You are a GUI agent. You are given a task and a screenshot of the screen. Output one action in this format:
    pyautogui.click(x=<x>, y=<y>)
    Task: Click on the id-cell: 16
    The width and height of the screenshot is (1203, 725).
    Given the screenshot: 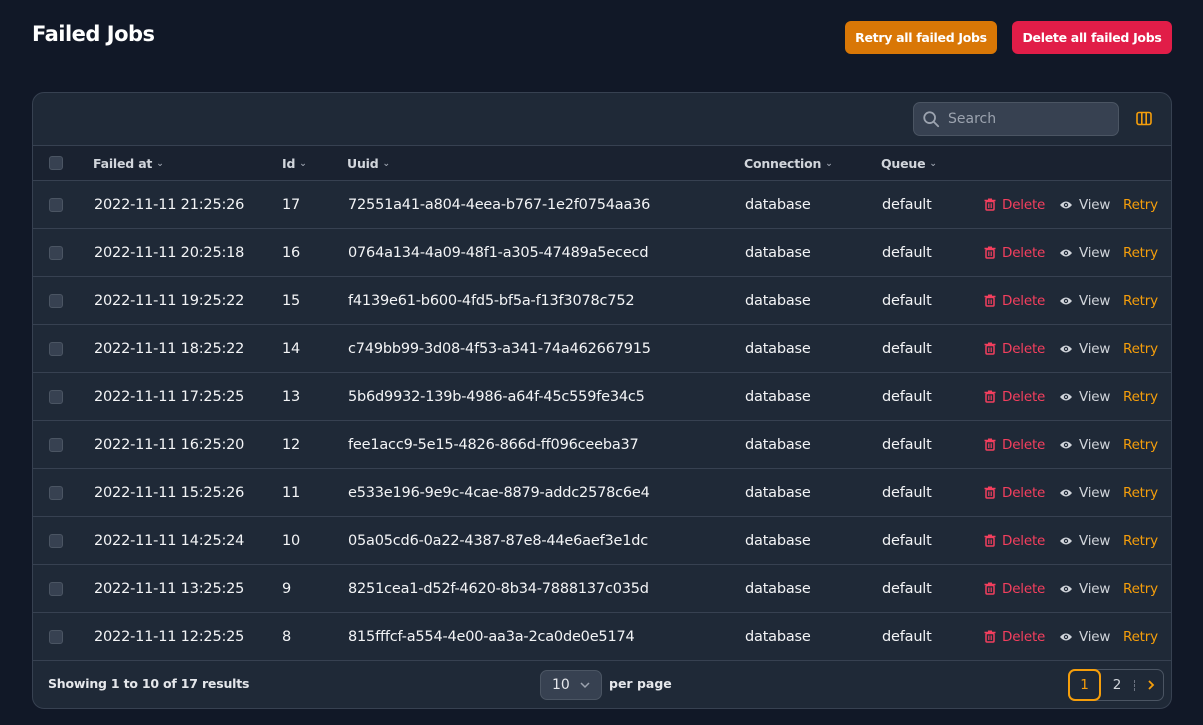 What is the action you would take?
    pyautogui.click(x=291, y=252)
    